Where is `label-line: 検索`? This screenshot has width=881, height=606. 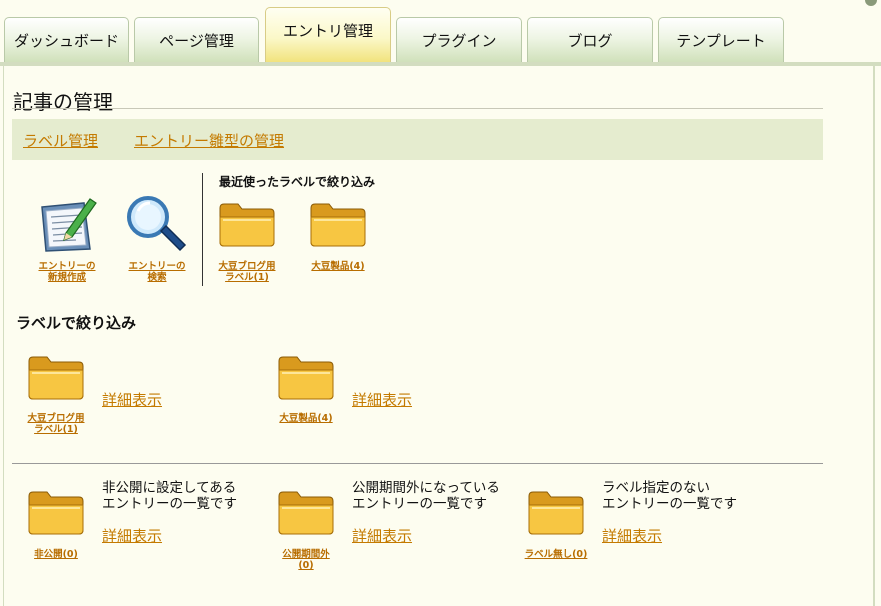
label-line: 検索 is located at coordinates (157, 277).